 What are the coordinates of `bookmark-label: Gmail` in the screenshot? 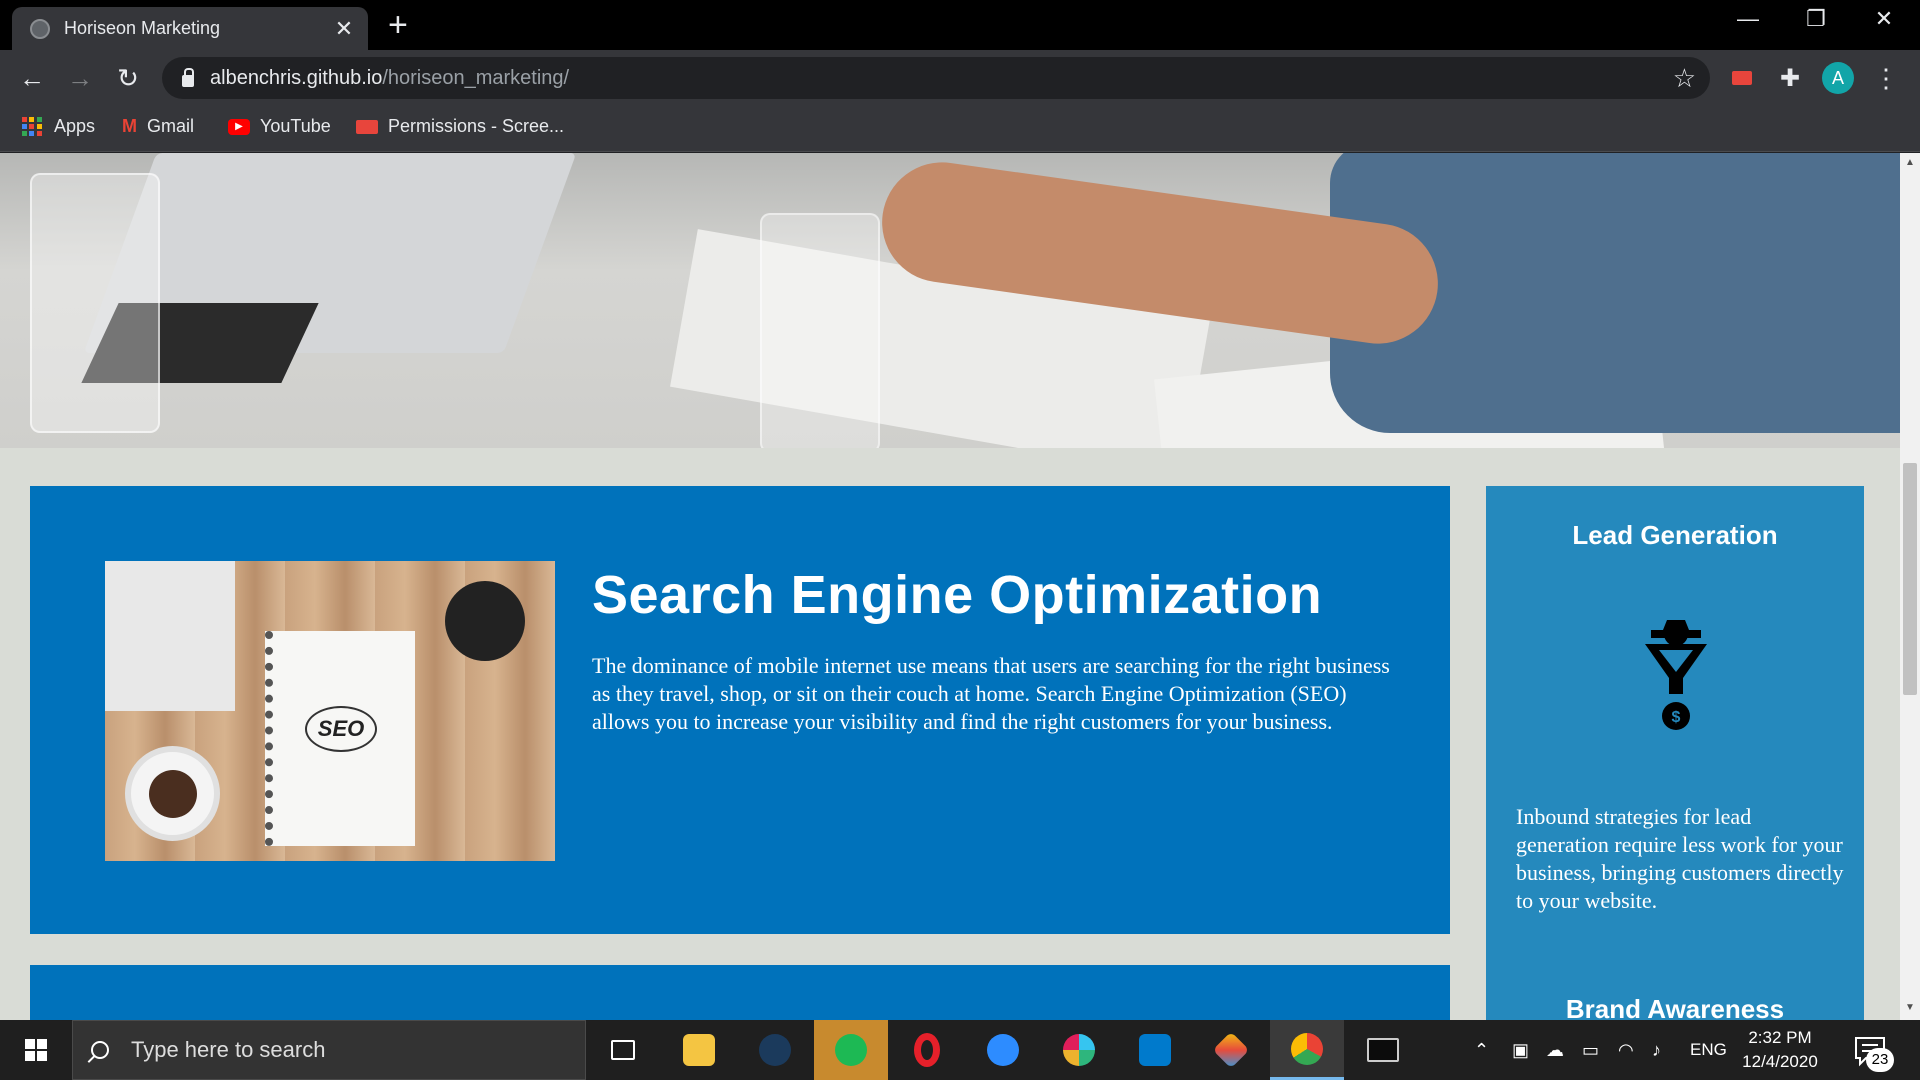 It's located at (171, 126).